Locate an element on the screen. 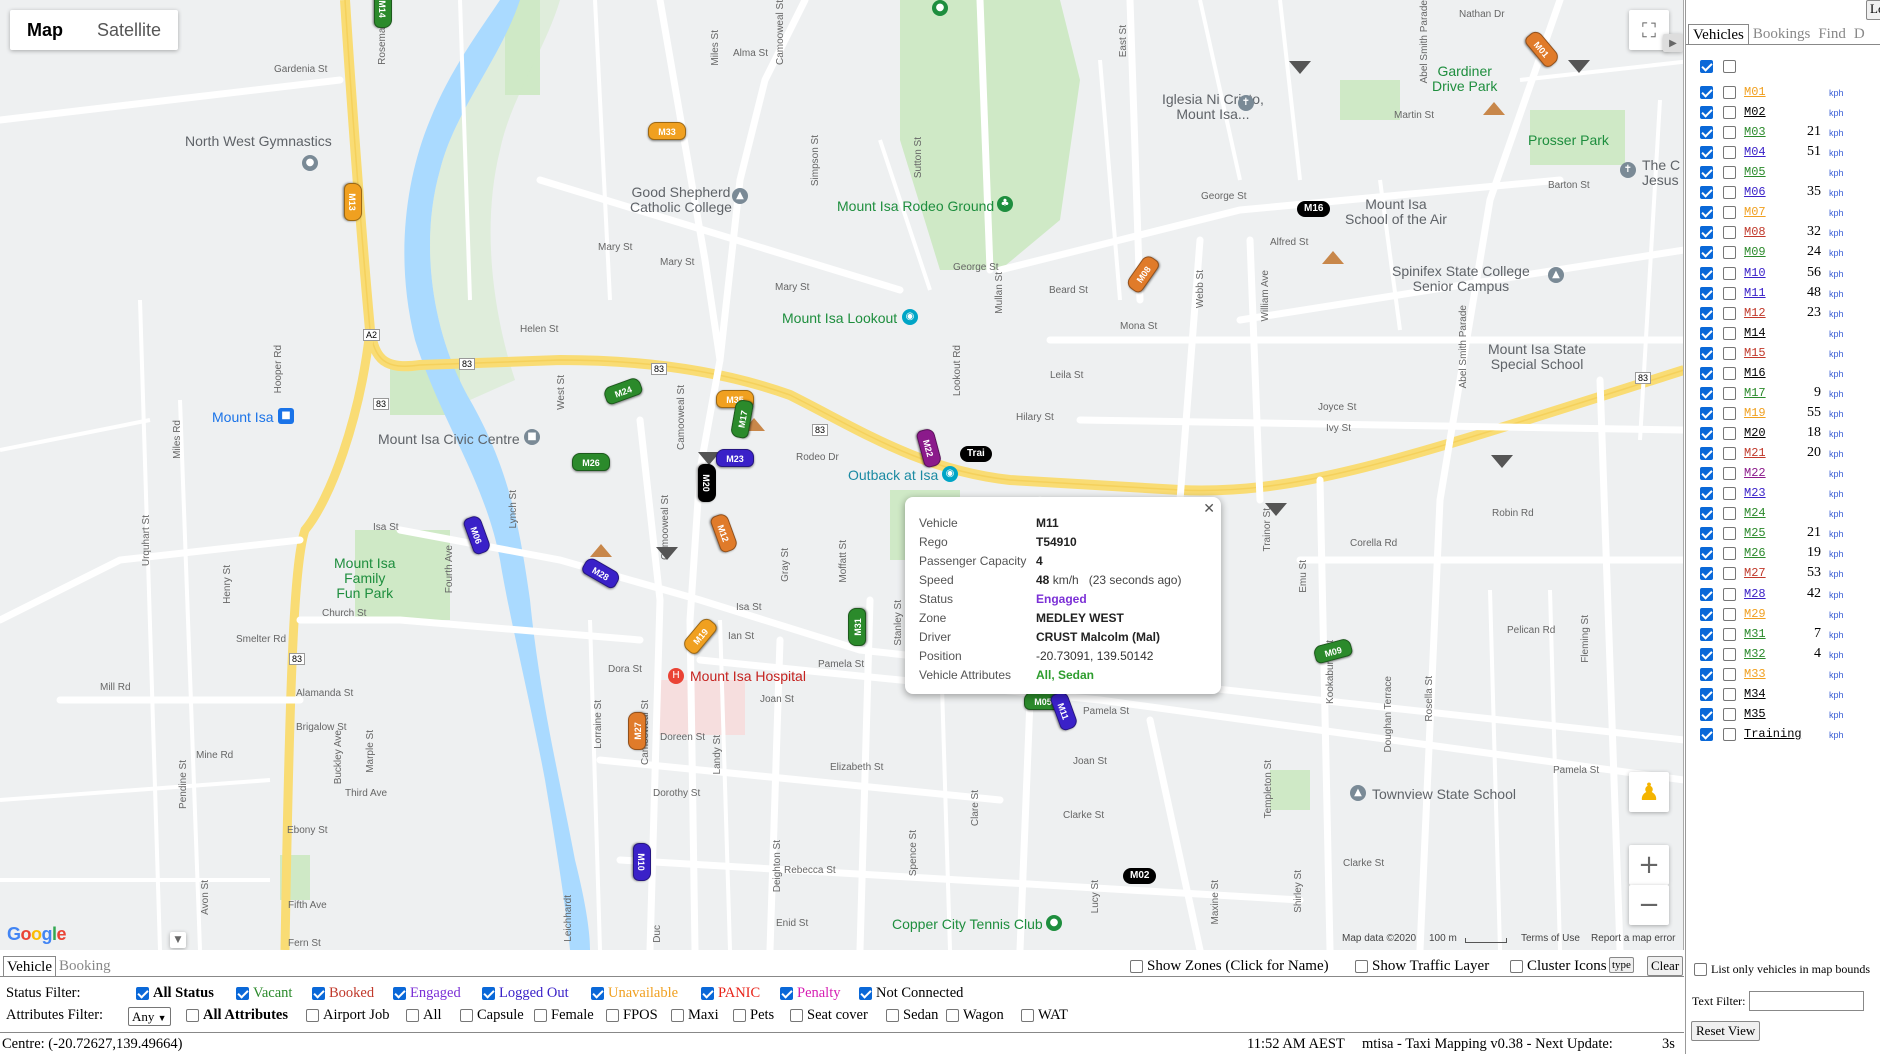 The height and width of the screenshot is (1054, 1880). vehicle-code-link: M02 is located at coordinates (1755, 112).